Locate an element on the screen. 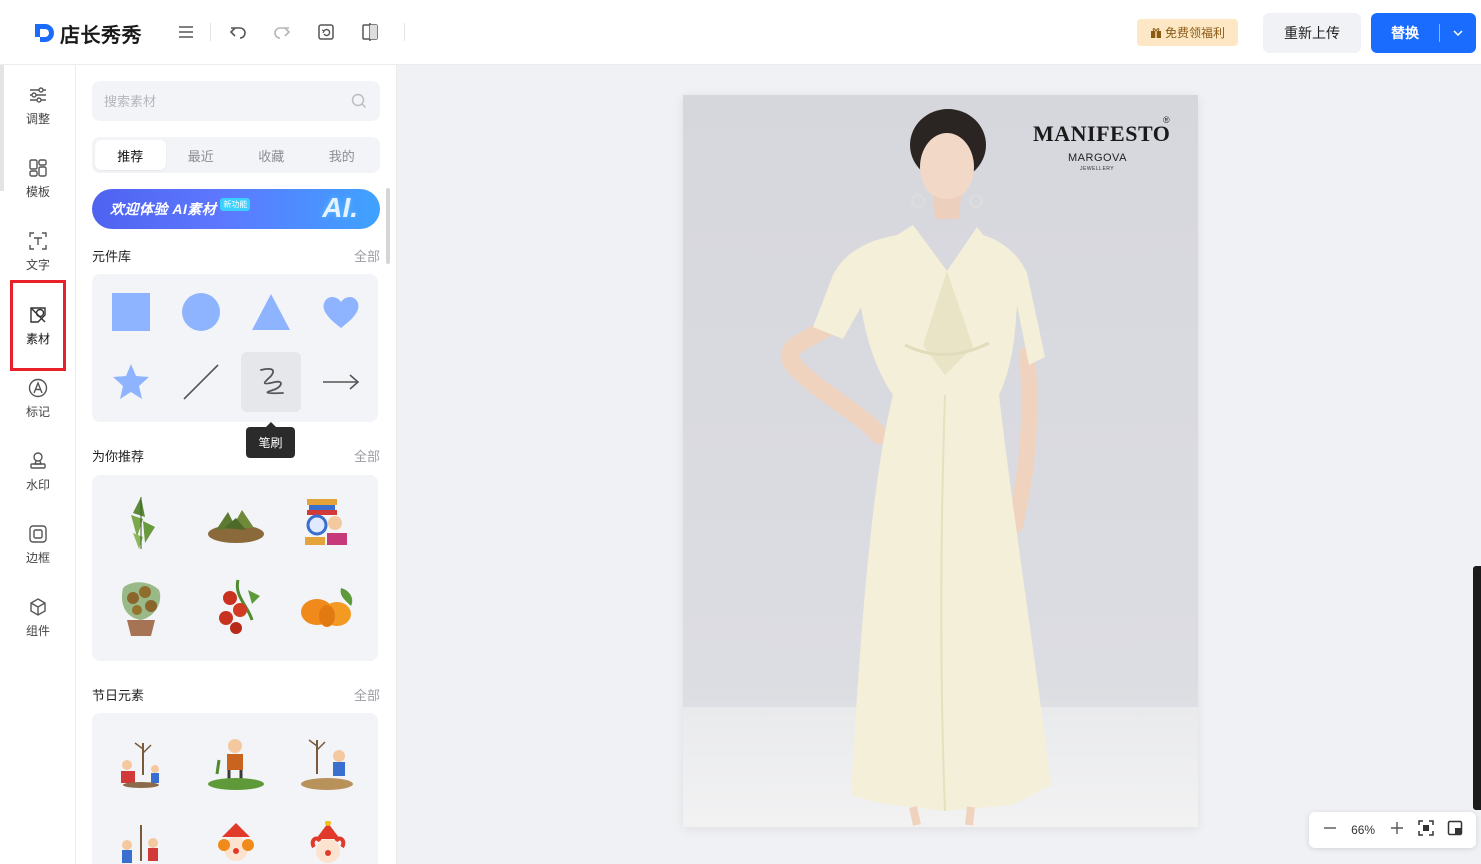 This screenshot has height=864, width=1481. reset-icon is located at coordinates (326, 32).